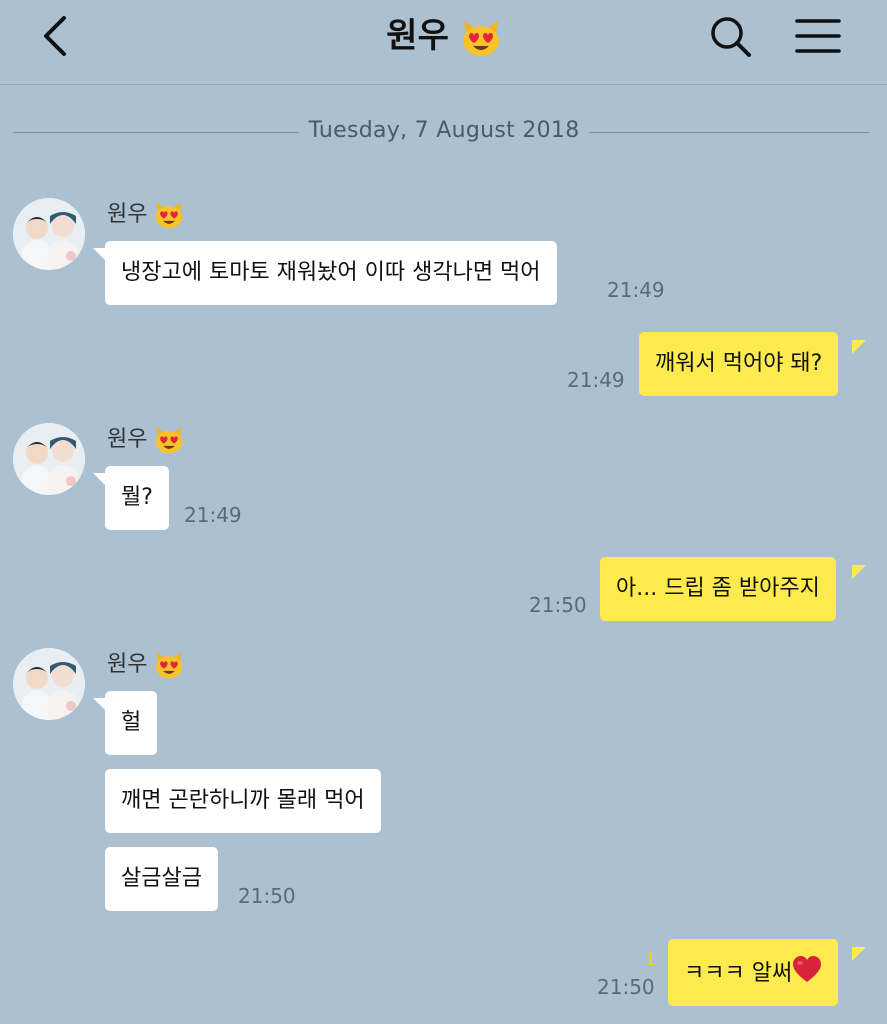 This screenshot has width=887, height=1024. Describe the element at coordinates (137, 498) in the screenshot. I see `message-bubble-incoming: 뭘?` at that location.